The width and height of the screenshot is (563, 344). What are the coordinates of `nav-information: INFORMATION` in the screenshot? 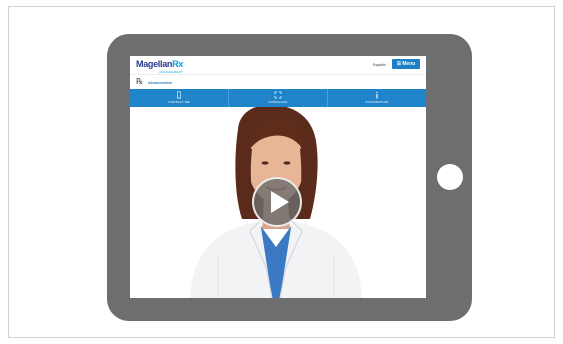 It's located at (376, 98).